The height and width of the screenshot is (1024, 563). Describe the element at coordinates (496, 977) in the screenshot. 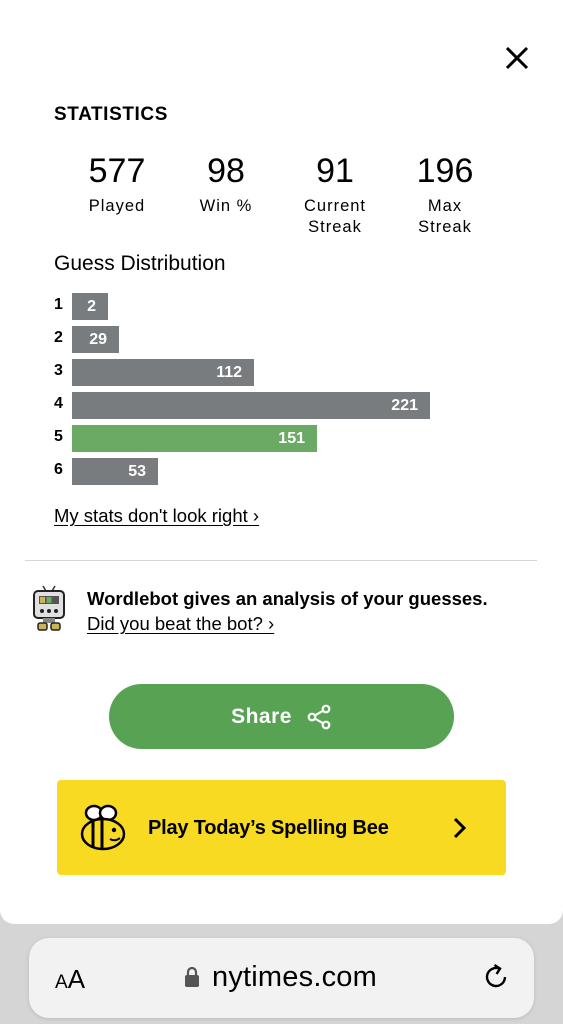

I see `reload-icon` at that location.